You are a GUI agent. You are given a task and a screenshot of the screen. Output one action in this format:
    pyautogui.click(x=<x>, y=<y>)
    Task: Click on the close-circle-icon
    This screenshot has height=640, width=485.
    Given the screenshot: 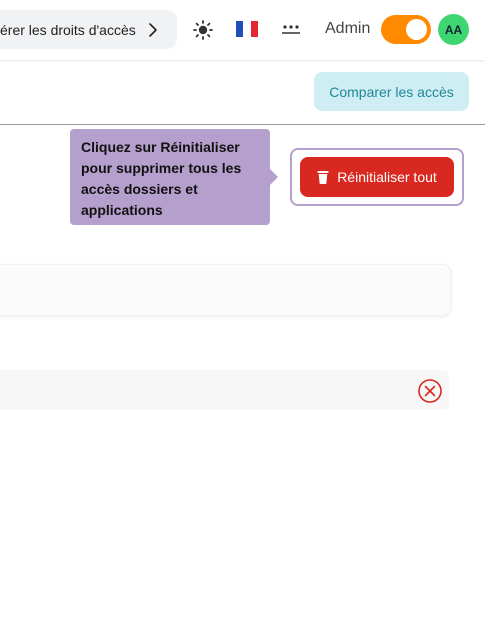 What is the action you would take?
    pyautogui.click(x=430, y=391)
    